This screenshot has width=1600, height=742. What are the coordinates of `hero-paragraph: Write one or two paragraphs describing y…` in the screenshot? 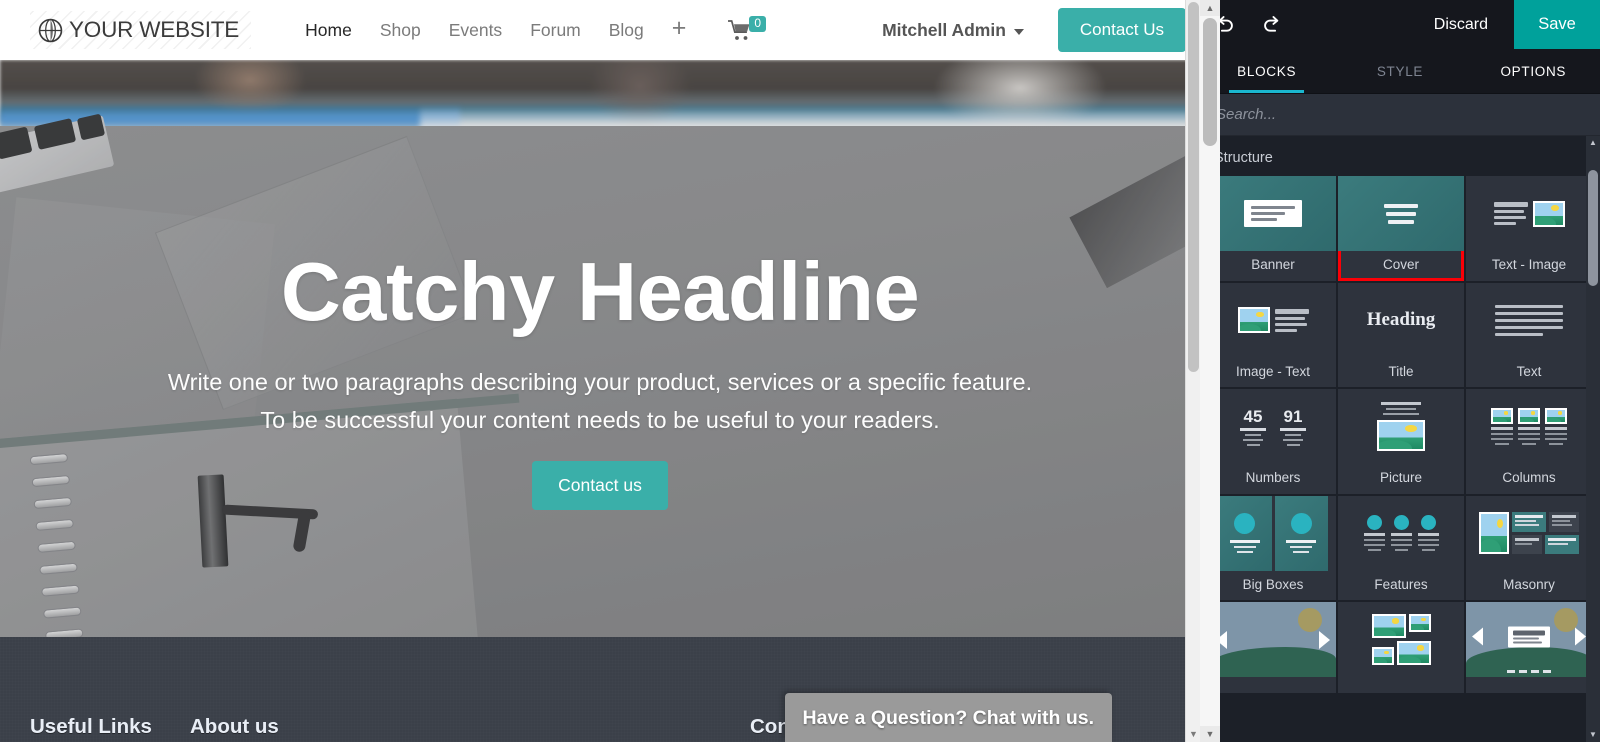 It's located at (600, 401).